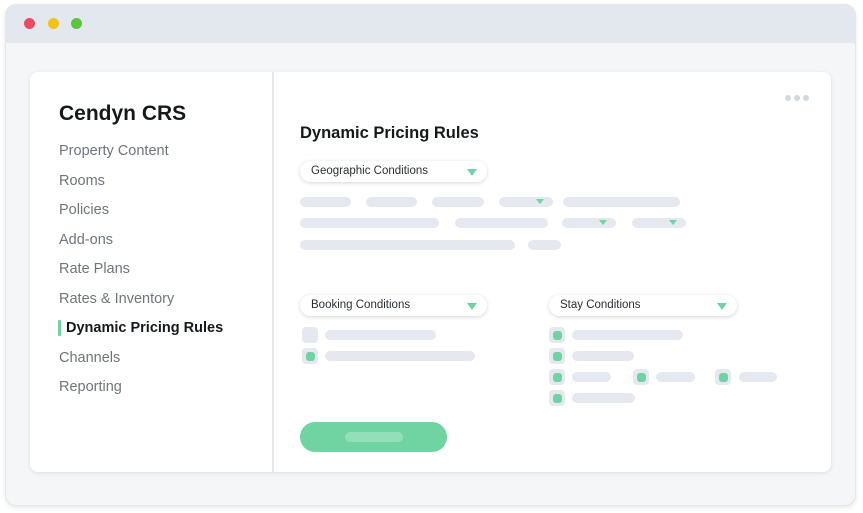 This screenshot has height=513, width=863. Describe the element at coordinates (141, 155) in the screenshot. I see `sidebar-item-property-content: Property Content` at that location.